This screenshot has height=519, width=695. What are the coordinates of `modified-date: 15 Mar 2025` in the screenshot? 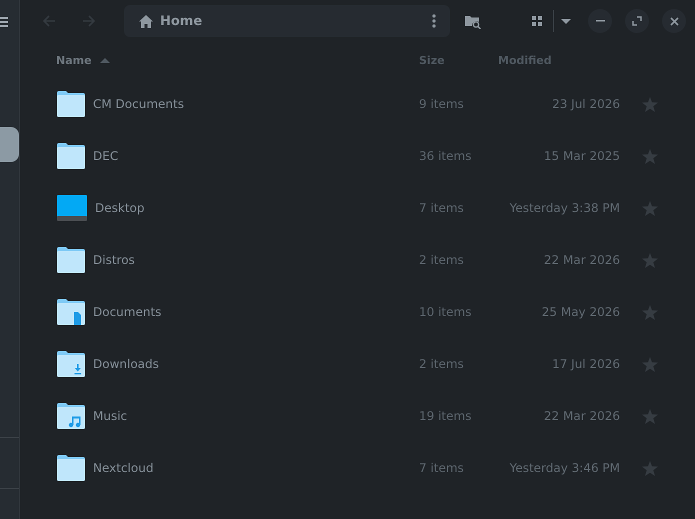 It's located at (581, 156).